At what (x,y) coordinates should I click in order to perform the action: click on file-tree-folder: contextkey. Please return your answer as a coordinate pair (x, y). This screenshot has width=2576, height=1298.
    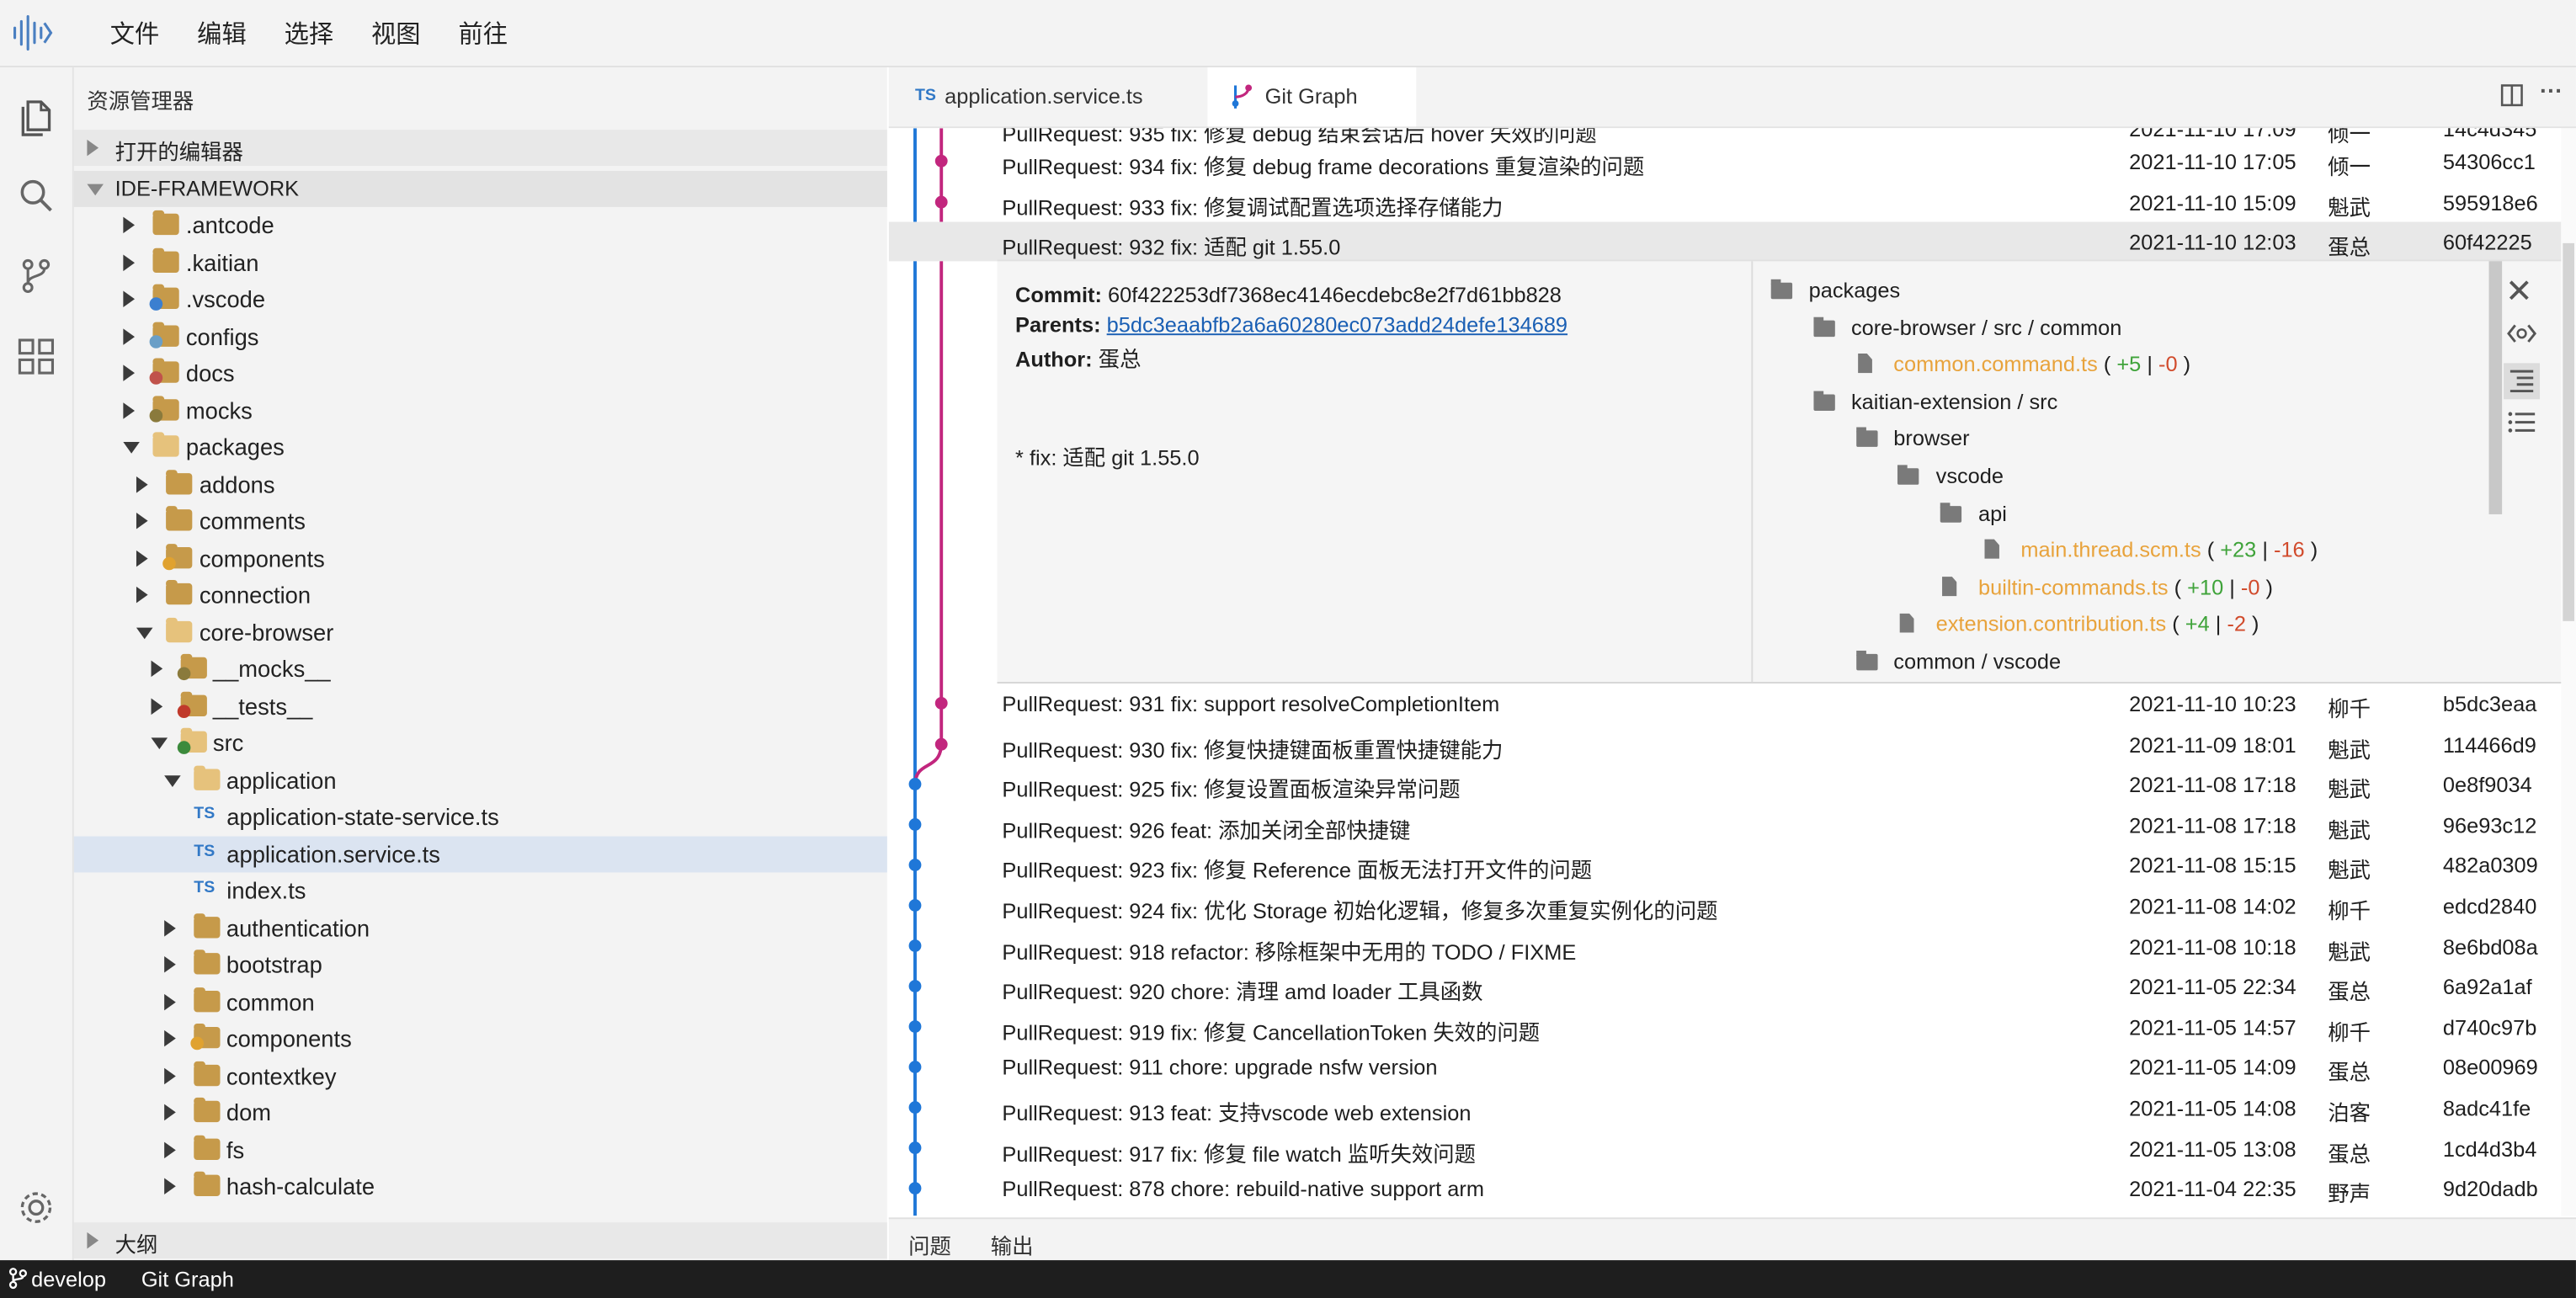
    Looking at the image, I should click on (480, 1075).